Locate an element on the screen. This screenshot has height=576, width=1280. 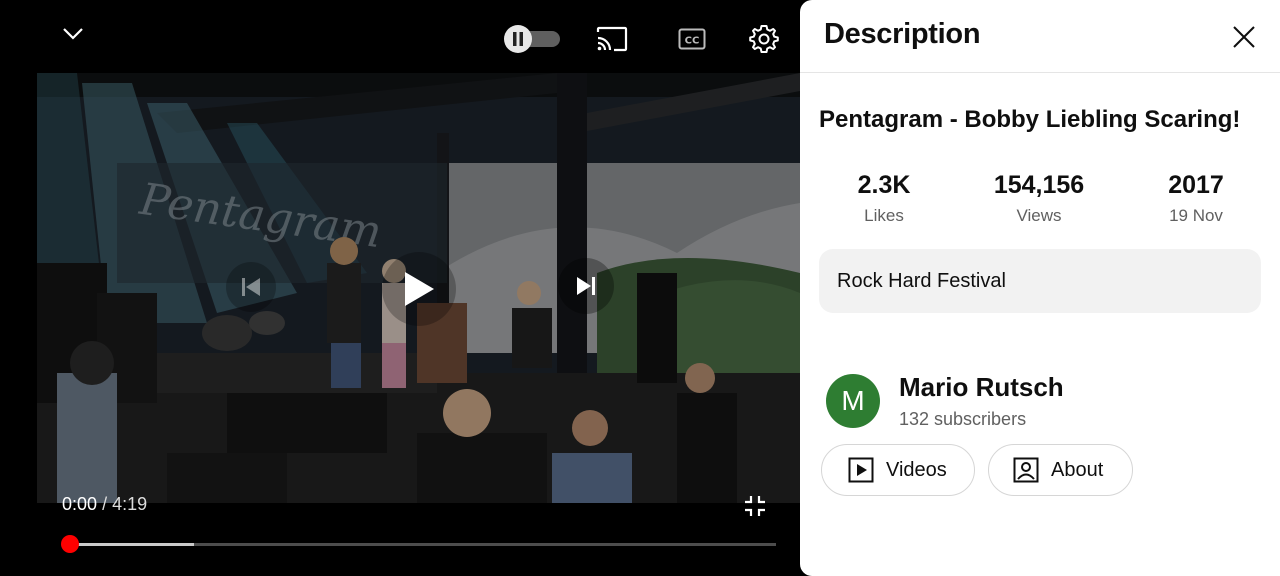
panel-title: Description is located at coordinates (902, 34).